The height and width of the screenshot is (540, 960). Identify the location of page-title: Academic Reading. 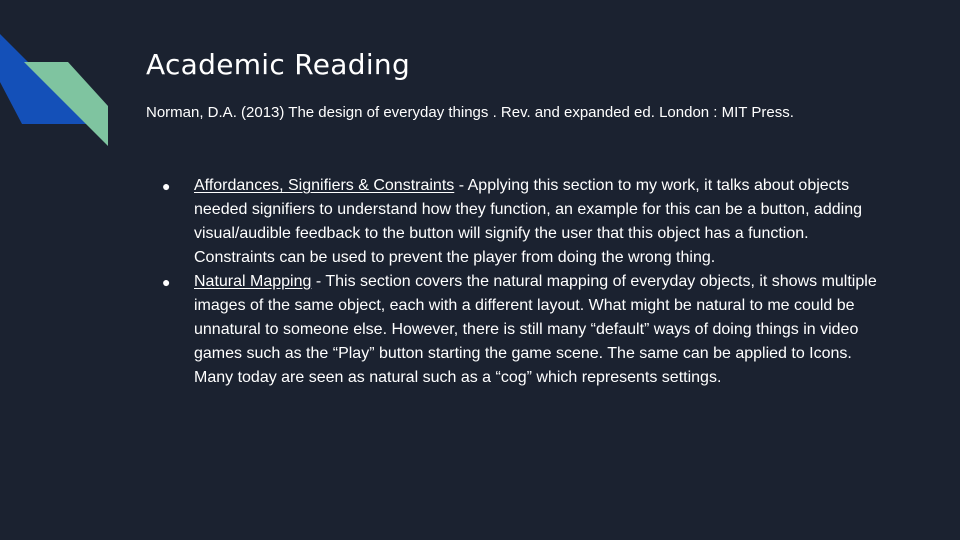
(278, 64).